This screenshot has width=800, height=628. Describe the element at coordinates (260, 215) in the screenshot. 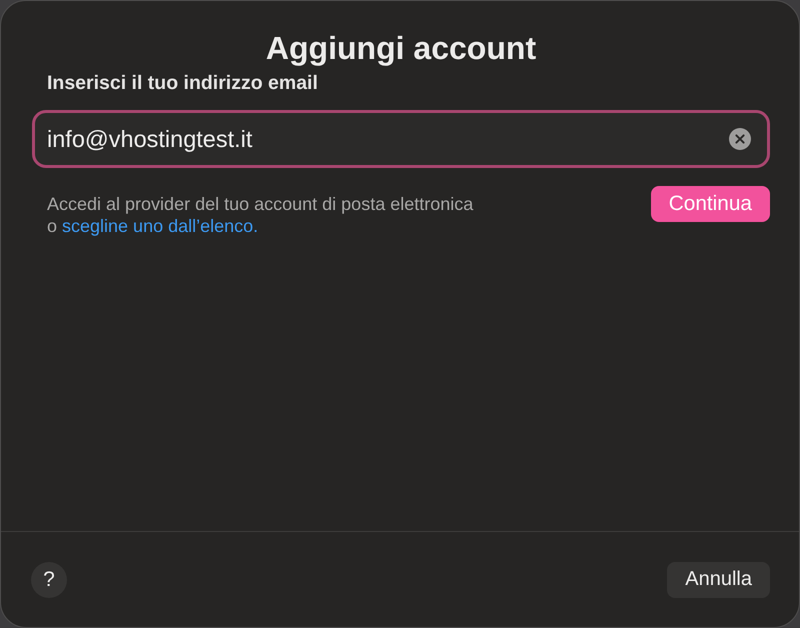

I see `provider-description: Accedi al provider del tuo account di posta elettronica o scegline uno dall’elenco.` at that location.